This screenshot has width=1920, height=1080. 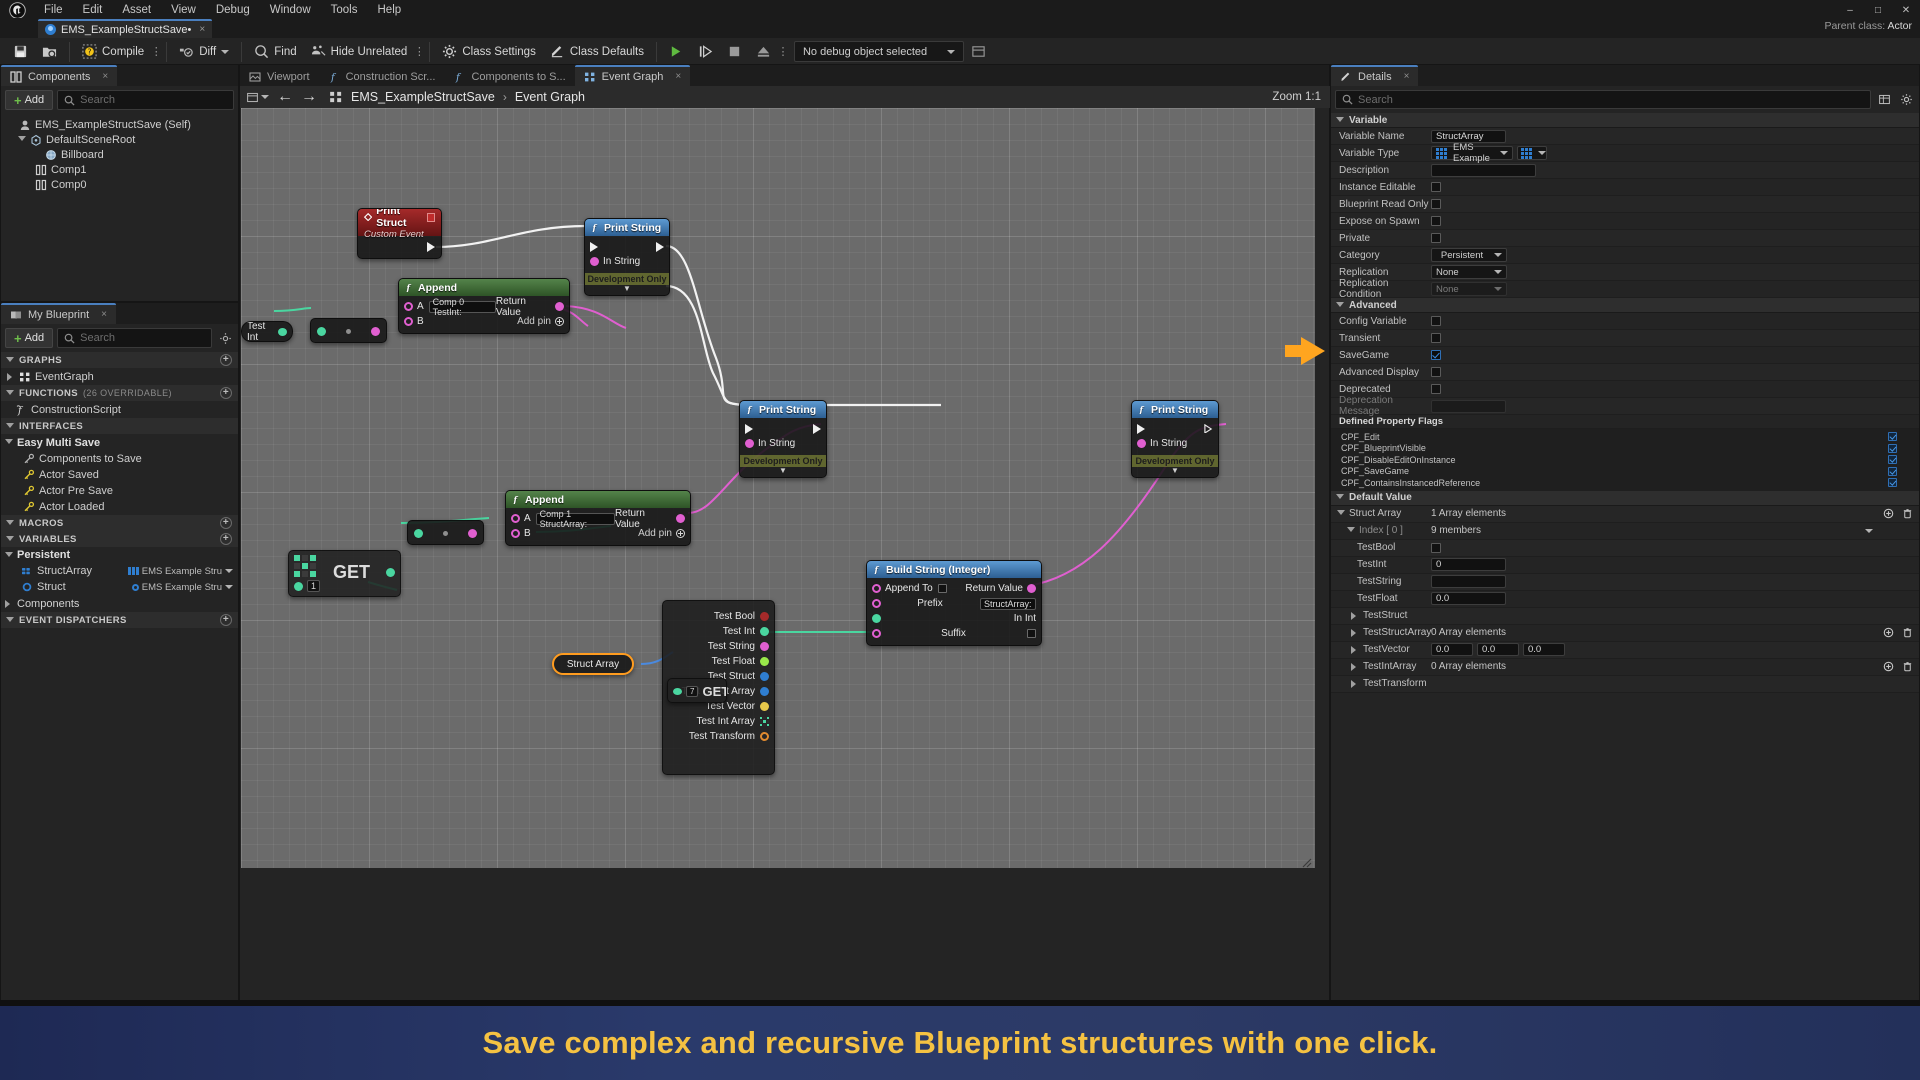 What do you see at coordinates (399, 233) in the screenshot?
I see `node-print-struct-event: Print Struct Custom Event` at bounding box center [399, 233].